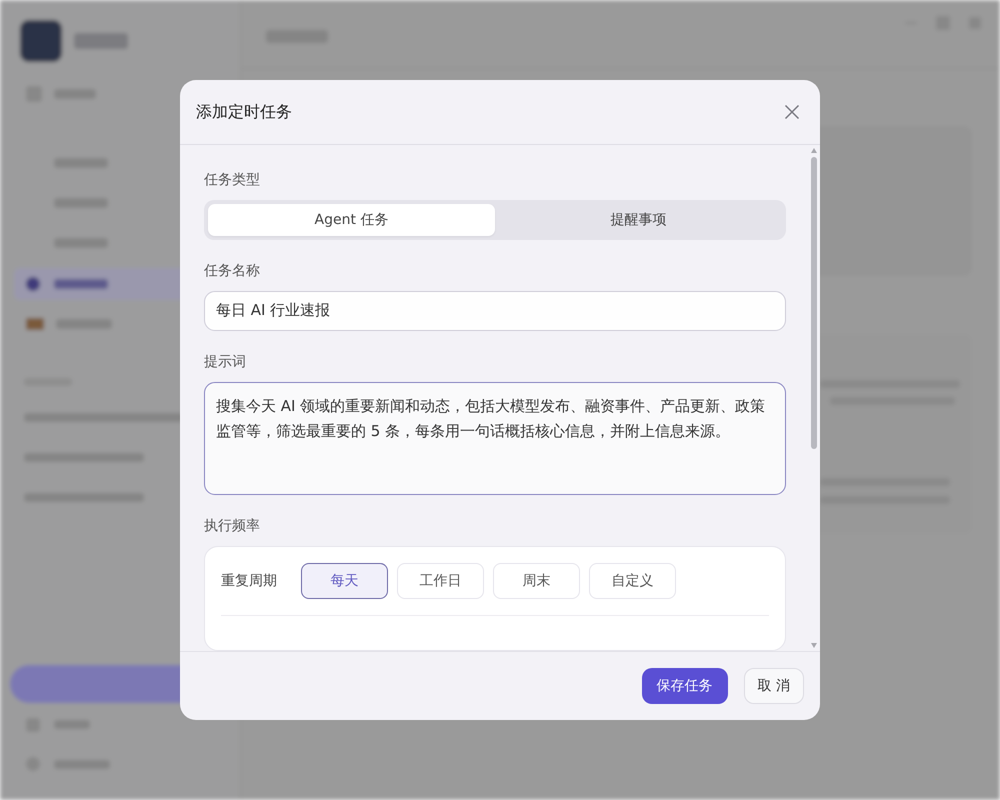  Describe the element at coordinates (232, 525) in the screenshot. I see `field-label: 执行频率` at that location.